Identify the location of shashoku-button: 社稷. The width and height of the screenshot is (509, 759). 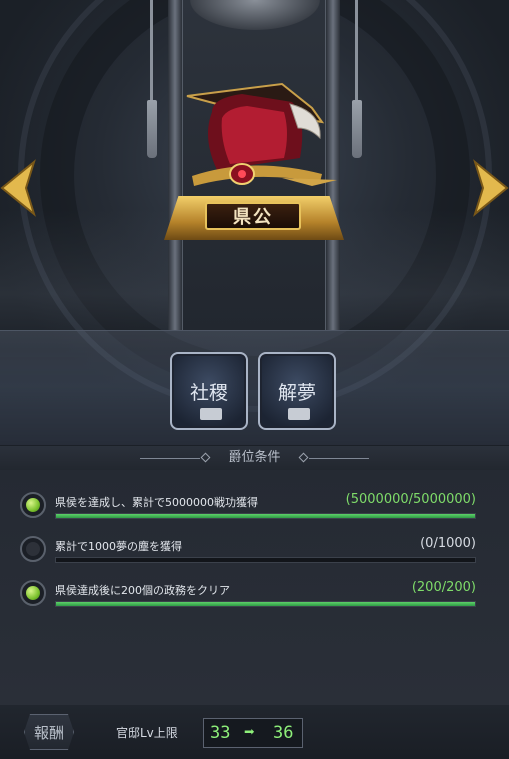
(209, 391).